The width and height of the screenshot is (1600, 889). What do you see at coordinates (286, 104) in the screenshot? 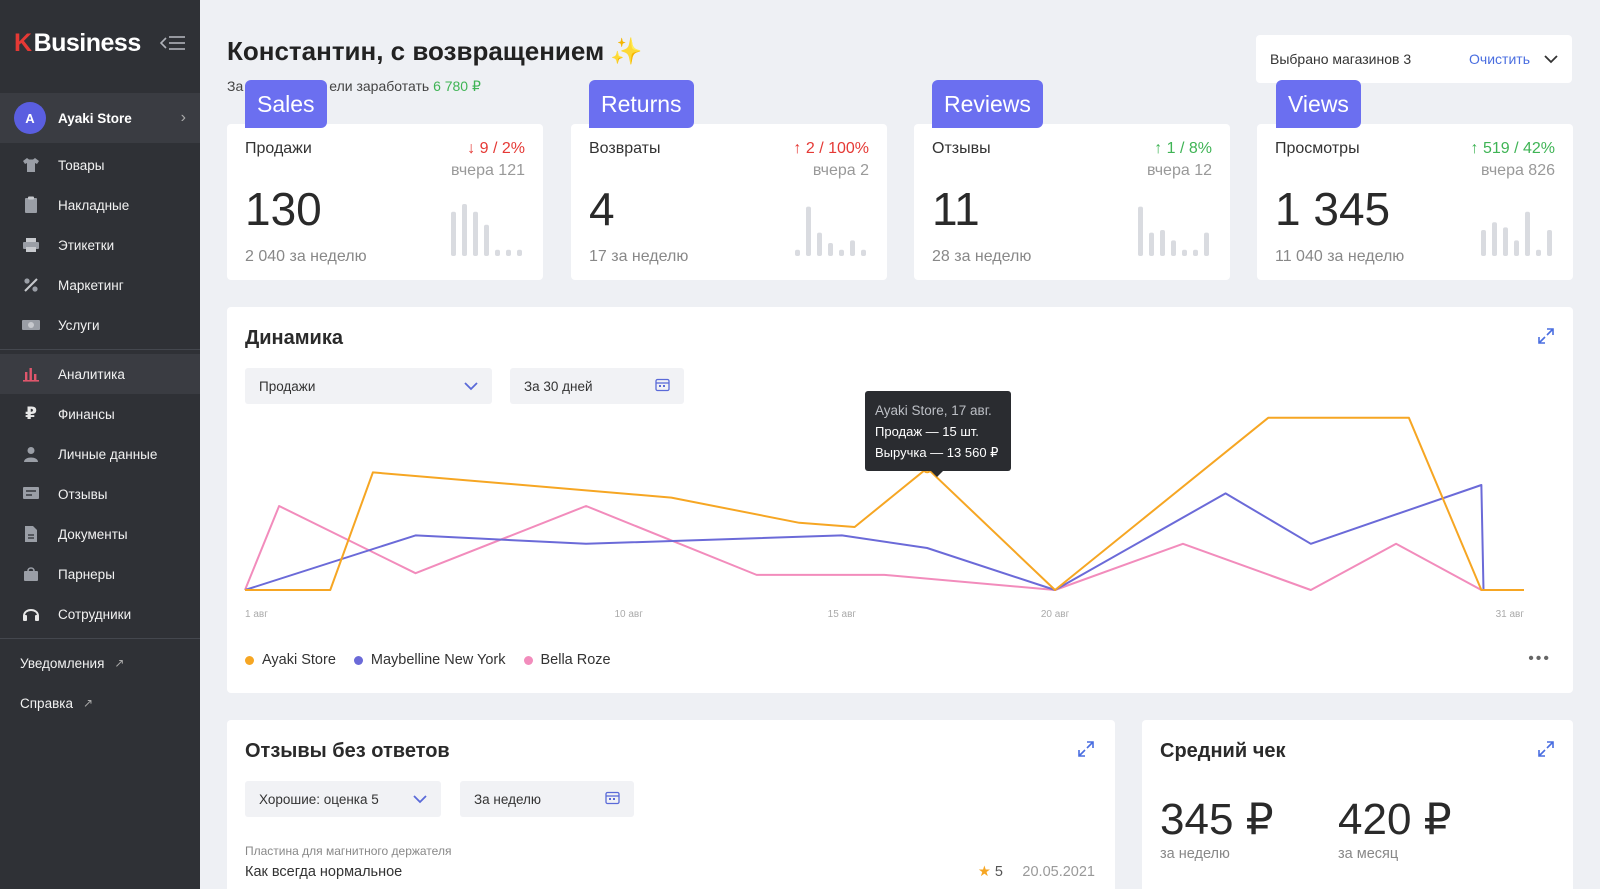
I see `badge-sales: Sales` at bounding box center [286, 104].